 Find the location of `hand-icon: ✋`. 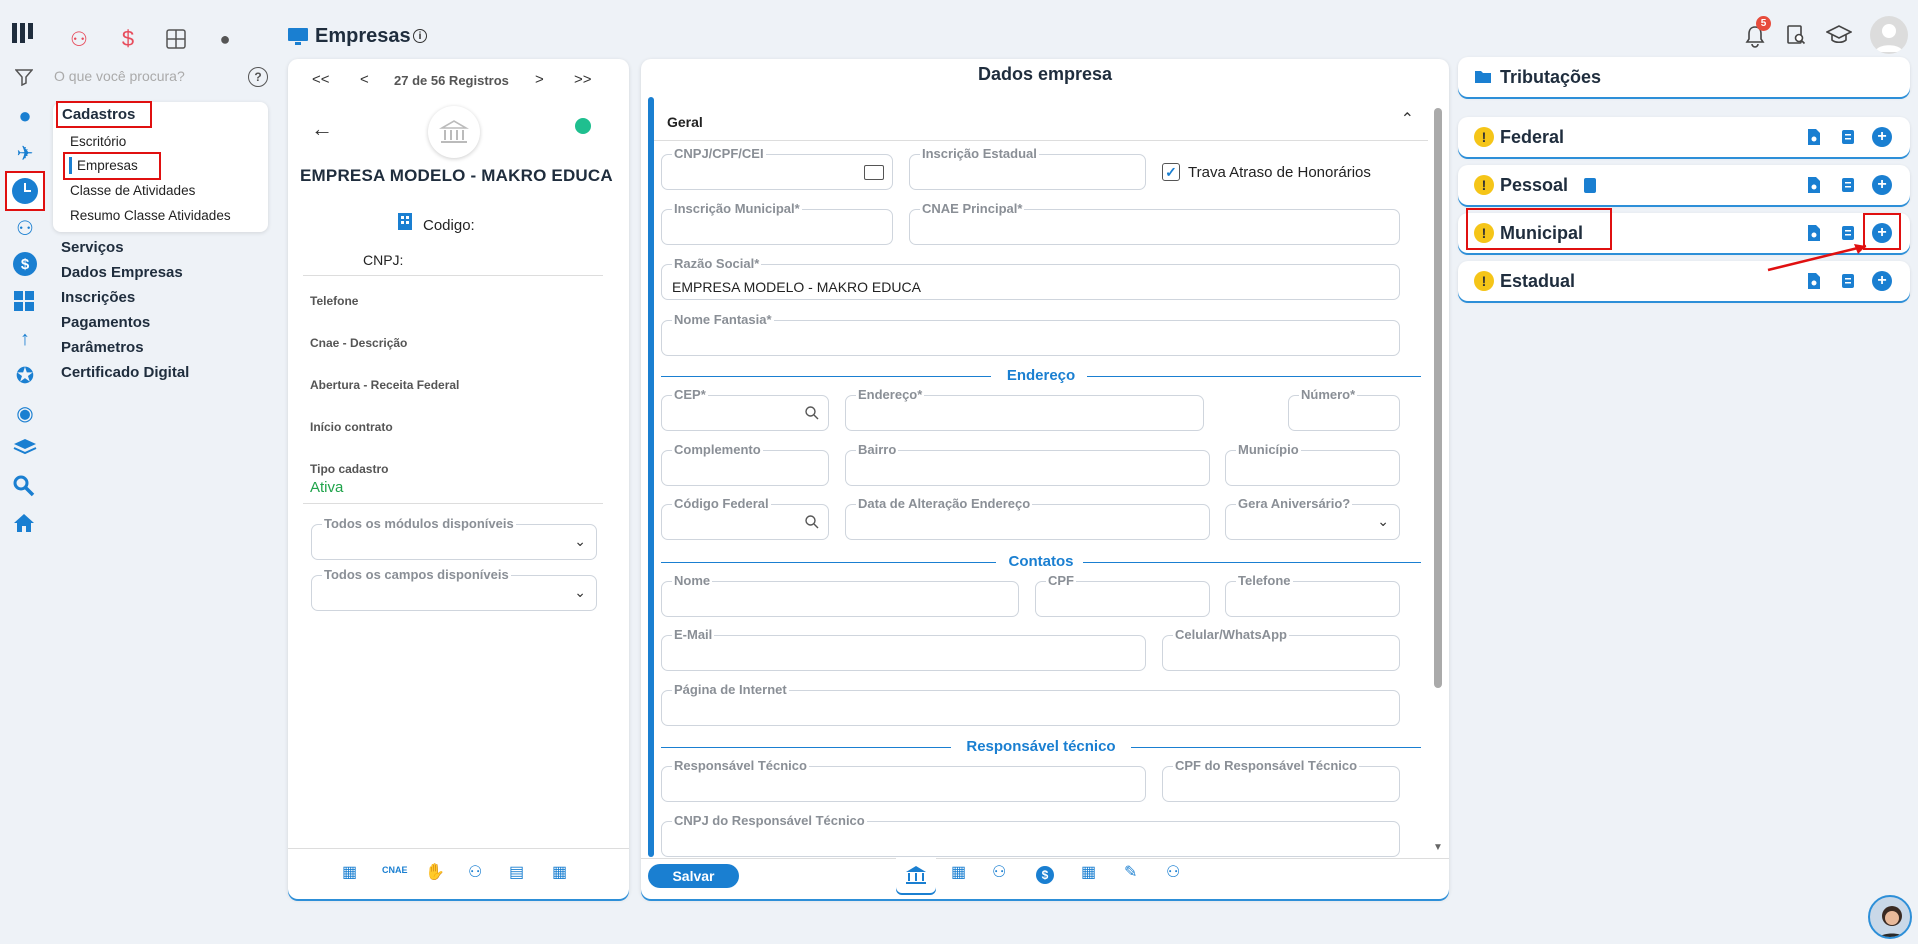

hand-icon: ✋ is located at coordinates (435, 872).